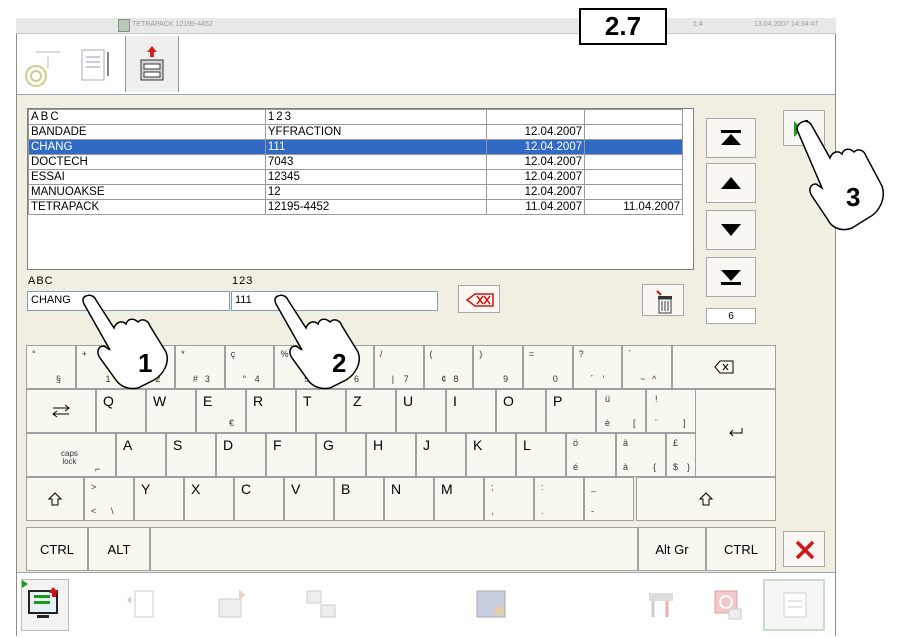 Image resolution: width=899 pixels, height=637 pixels. Describe the element at coordinates (492, 511) in the screenshot. I see `key-main-label: ,` at that location.